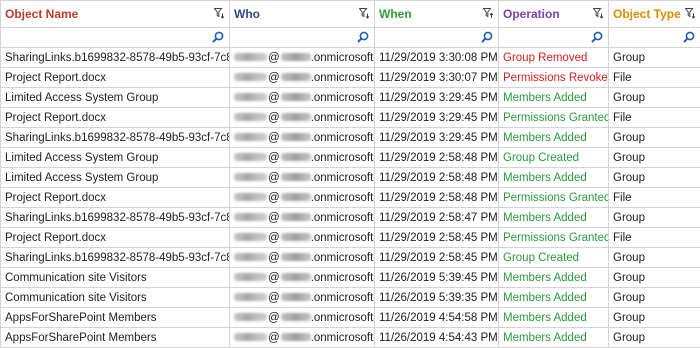 The height and width of the screenshot is (348, 700). Describe the element at coordinates (437, 218) in the screenshot. I see `cell-when: 11/29/2019 2:58:47 PM` at that location.